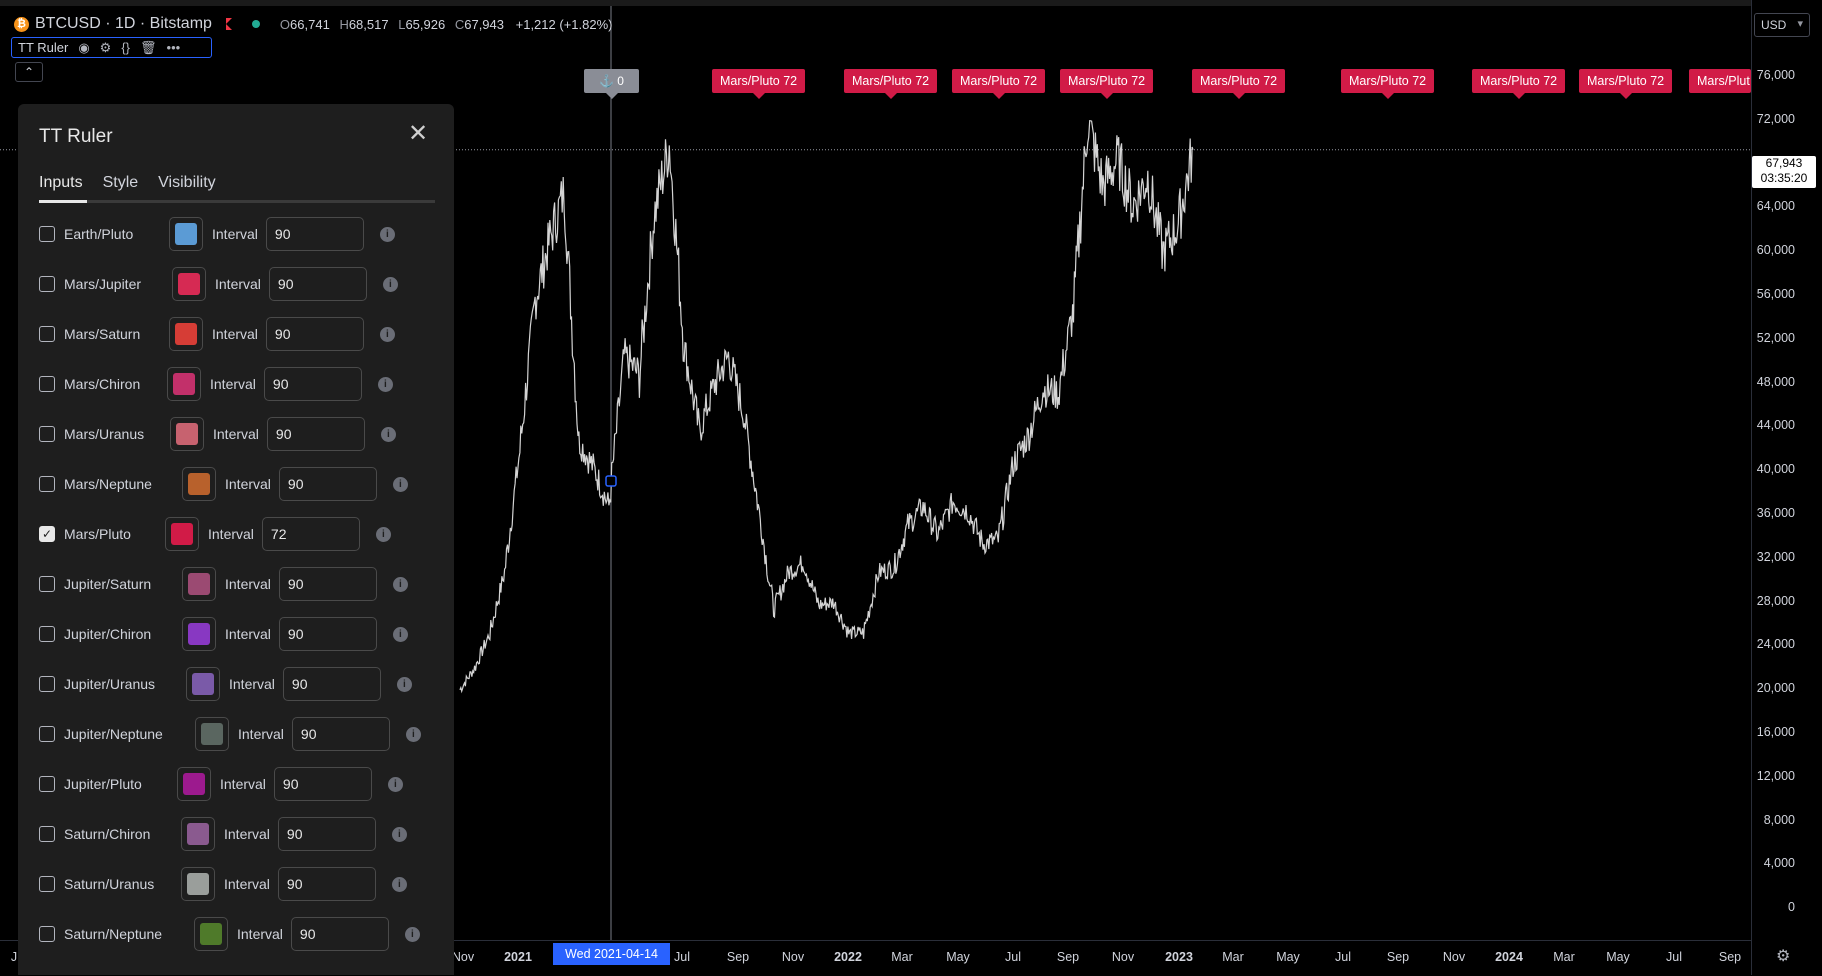 The width and height of the screenshot is (1822, 976). Describe the element at coordinates (43, 47) in the screenshot. I see `indicator-name: TT Ruler` at that location.